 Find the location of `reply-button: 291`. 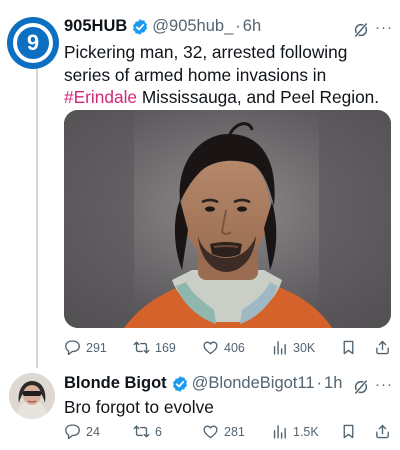

reply-button: 291 is located at coordinates (85, 347).